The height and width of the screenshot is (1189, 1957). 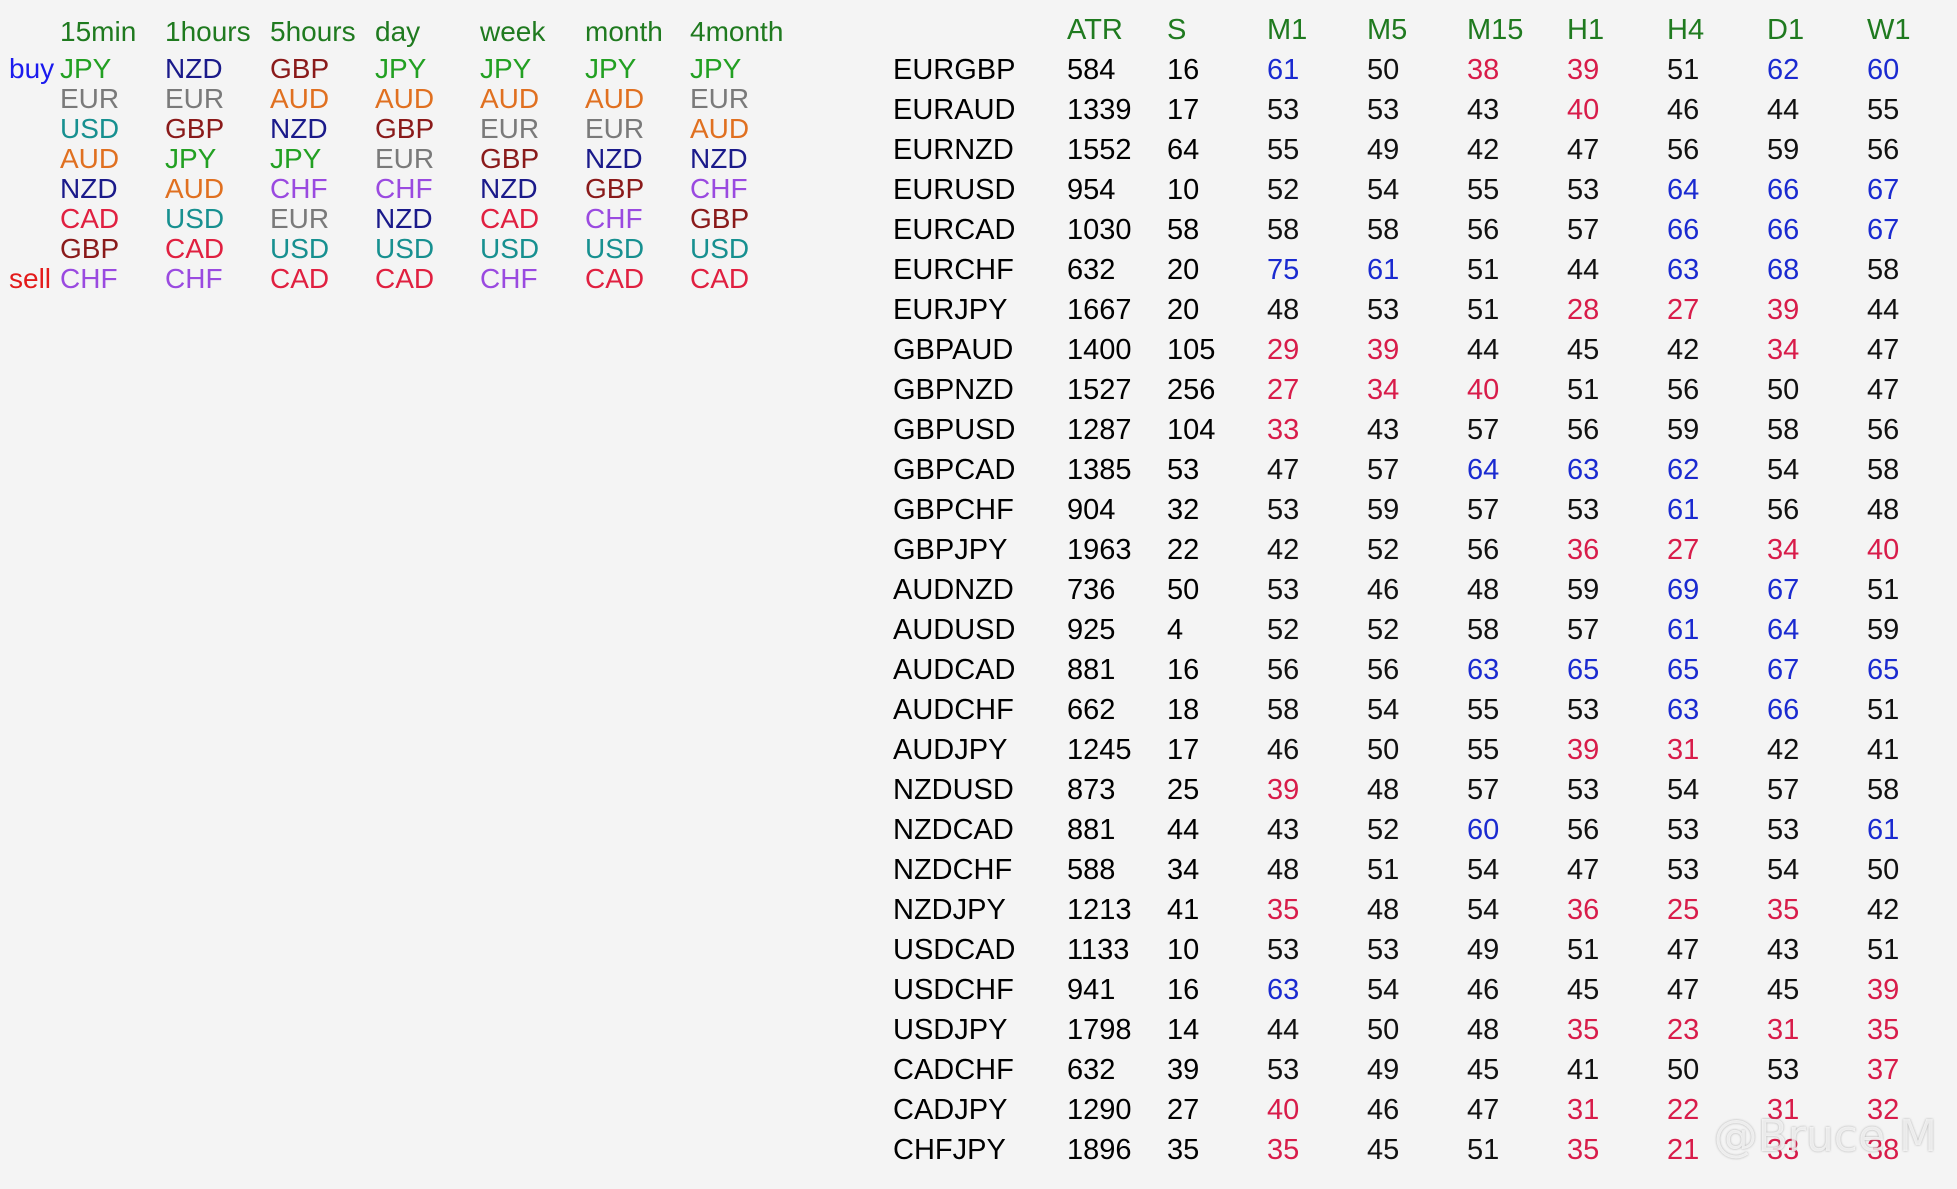 I want to click on pair-name: EURAUD, so click(x=954, y=110).